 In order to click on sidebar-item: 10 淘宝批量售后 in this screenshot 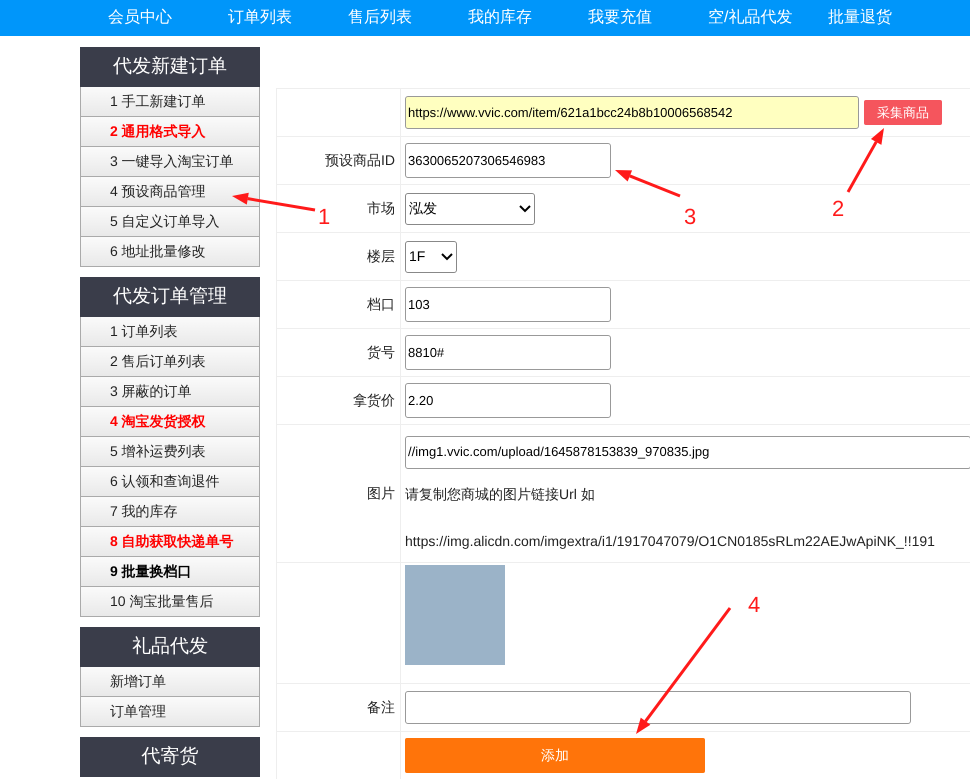, I will do `click(170, 602)`.